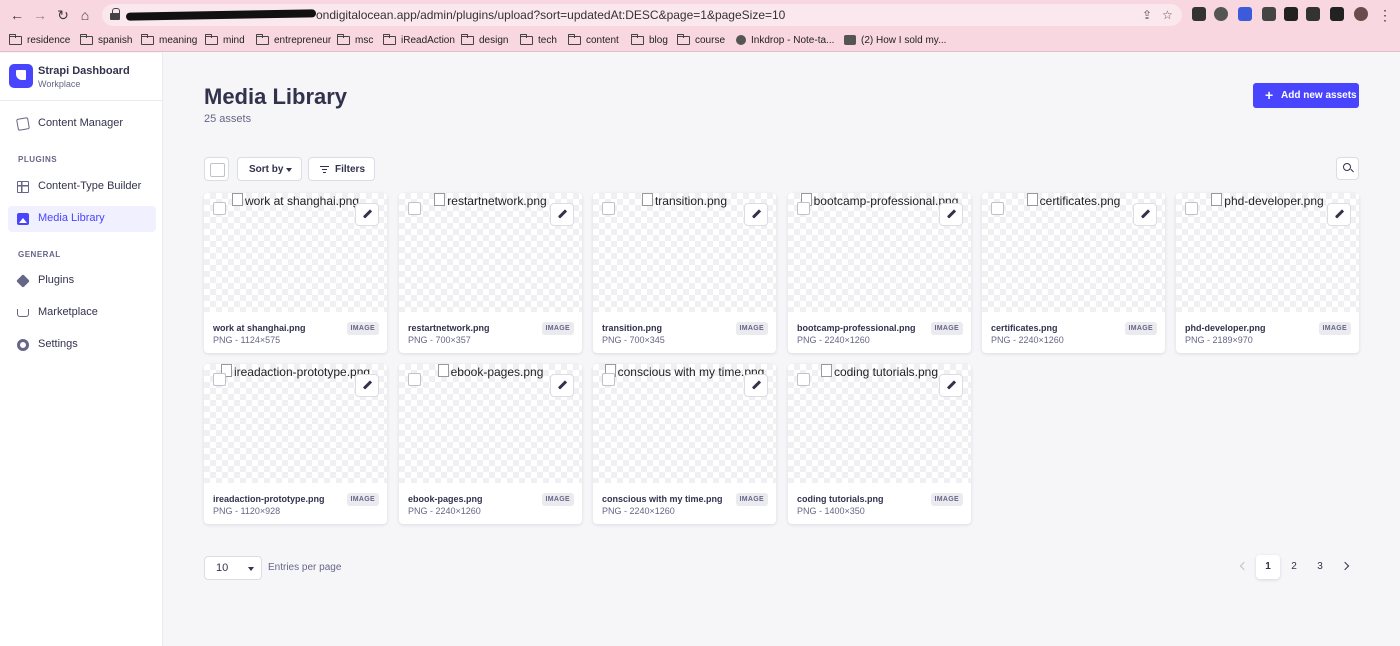 The width and height of the screenshot is (1400, 646). Describe the element at coordinates (49, 40) in the screenshot. I see `bookmark-label: residence` at that location.